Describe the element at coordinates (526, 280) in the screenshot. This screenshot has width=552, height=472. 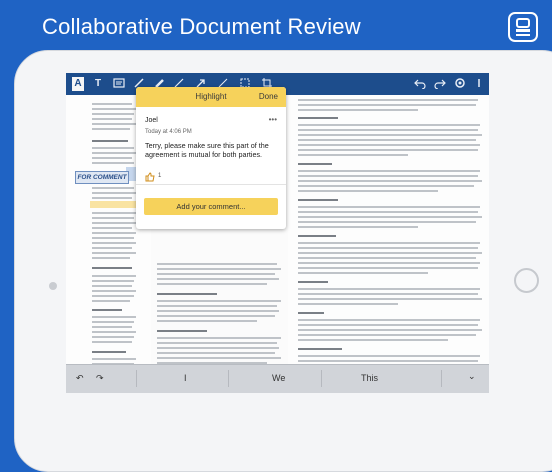
I see `home-button` at that location.